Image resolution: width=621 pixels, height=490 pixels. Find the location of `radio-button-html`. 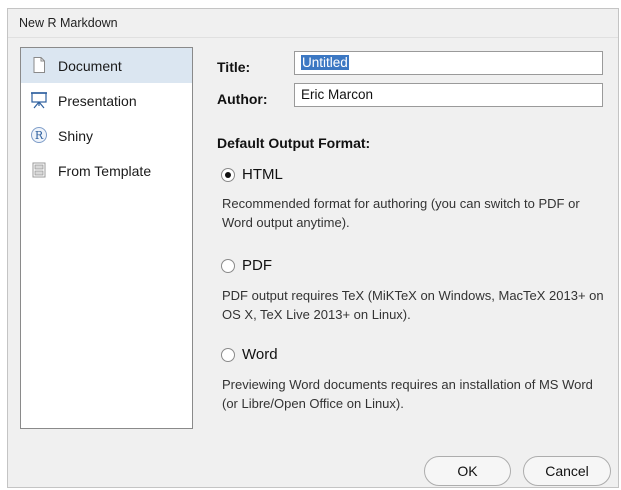

radio-button-html is located at coordinates (228, 175).